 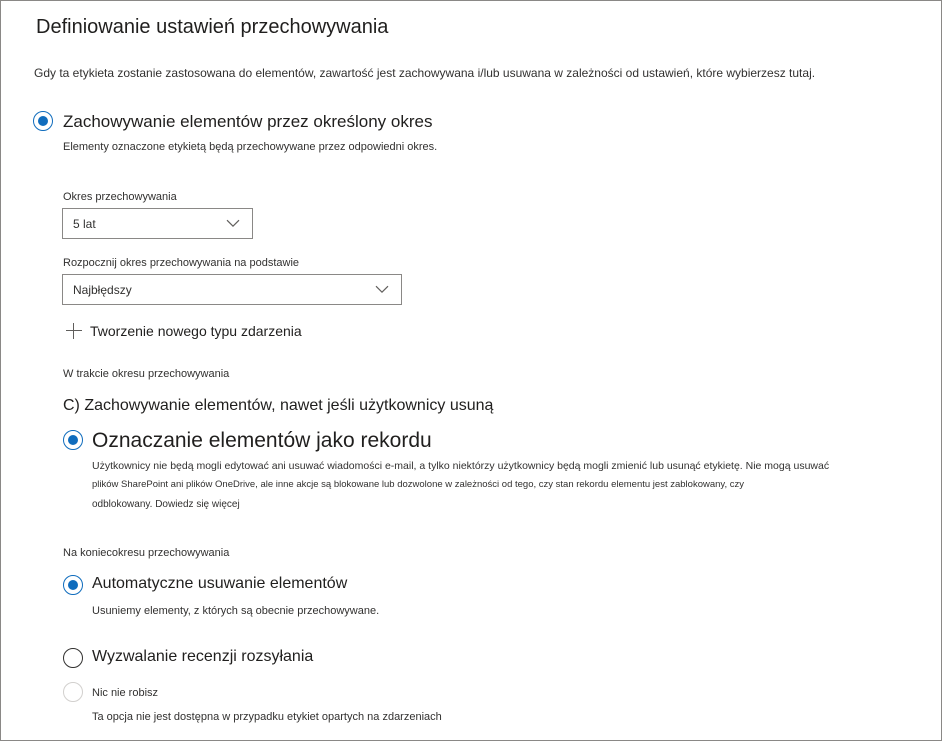 What do you see at coordinates (73, 692) in the screenshot?
I see `do-nothing-radio` at bounding box center [73, 692].